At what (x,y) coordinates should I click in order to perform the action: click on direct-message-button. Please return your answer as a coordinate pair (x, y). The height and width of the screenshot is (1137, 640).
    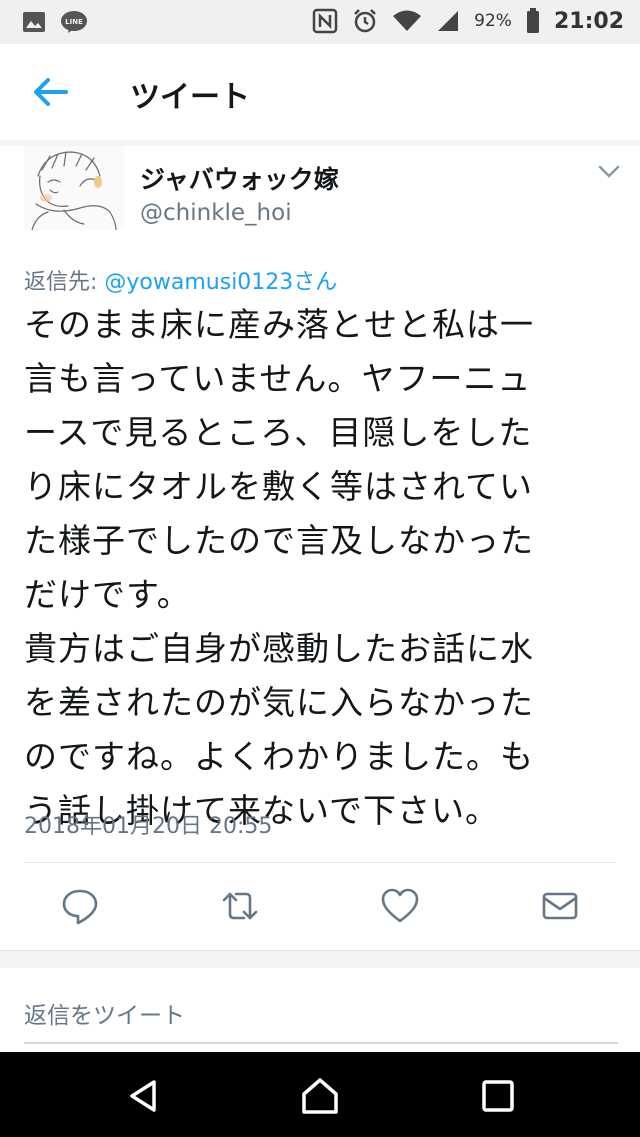
    Looking at the image, I should click on (560, 906).